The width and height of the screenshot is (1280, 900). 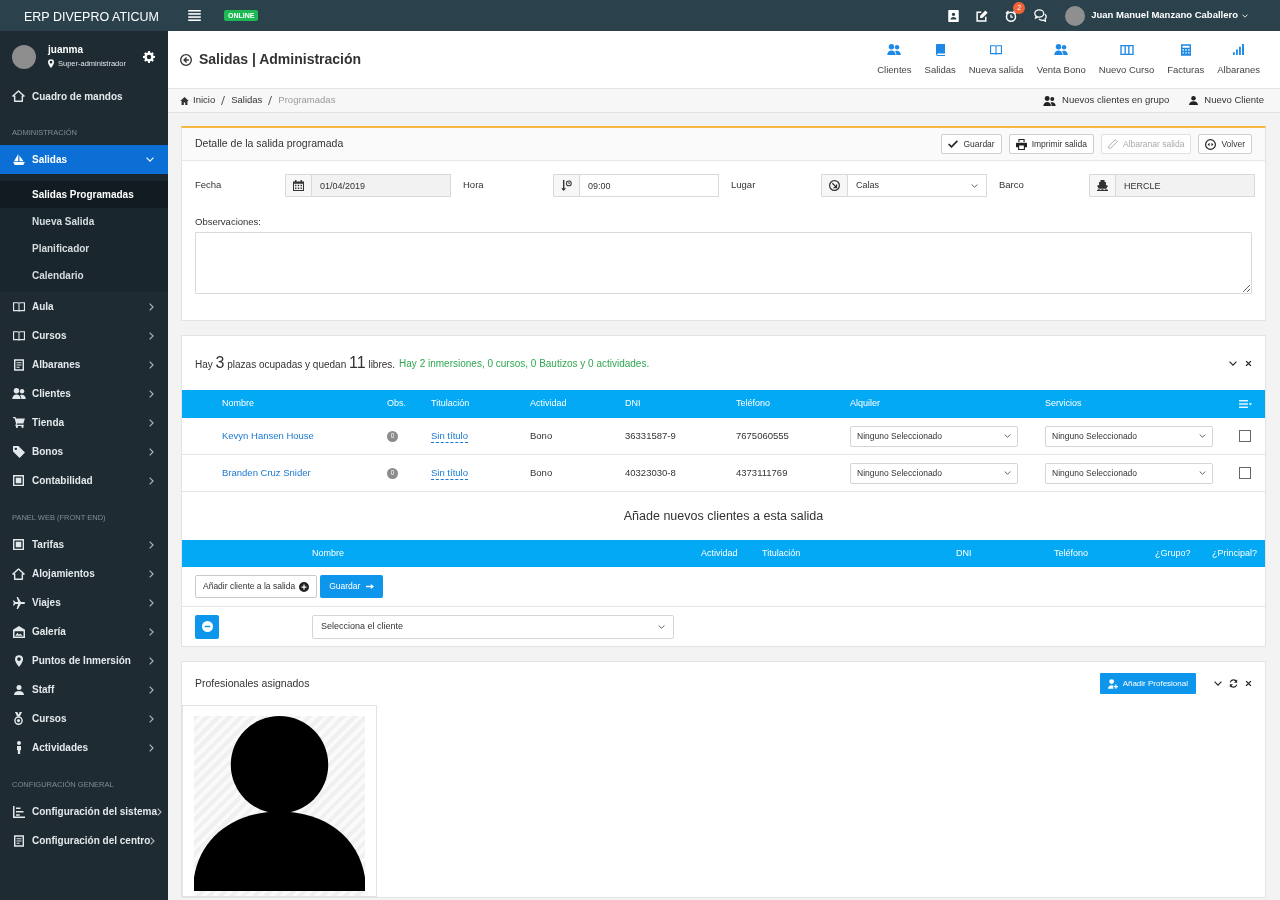 What do you see at coordinates (84, 747) in the screenshot?
I see `sidebar-item: Actividades` at bounding box center [84, 747].